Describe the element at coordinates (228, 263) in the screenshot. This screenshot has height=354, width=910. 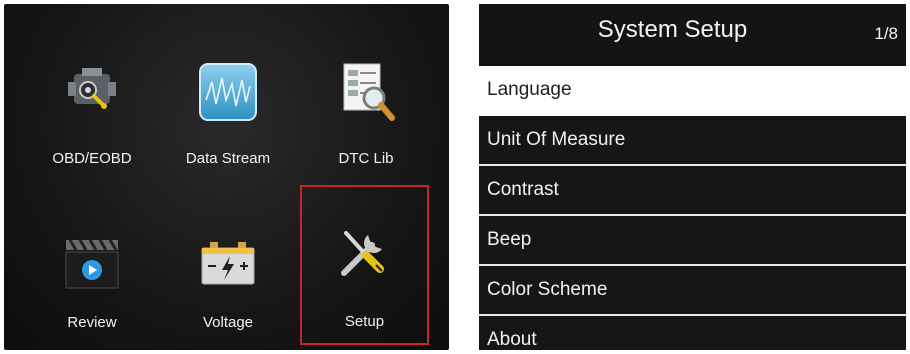
I see `battery-icon` at that location.